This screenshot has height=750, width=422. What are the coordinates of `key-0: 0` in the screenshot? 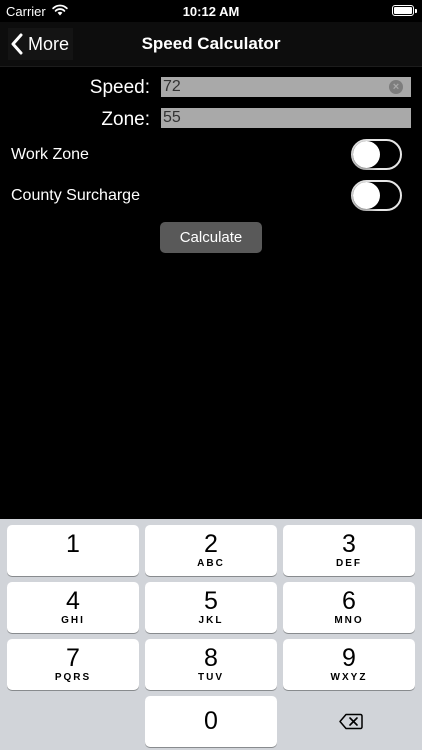 It's located at (211, 721).